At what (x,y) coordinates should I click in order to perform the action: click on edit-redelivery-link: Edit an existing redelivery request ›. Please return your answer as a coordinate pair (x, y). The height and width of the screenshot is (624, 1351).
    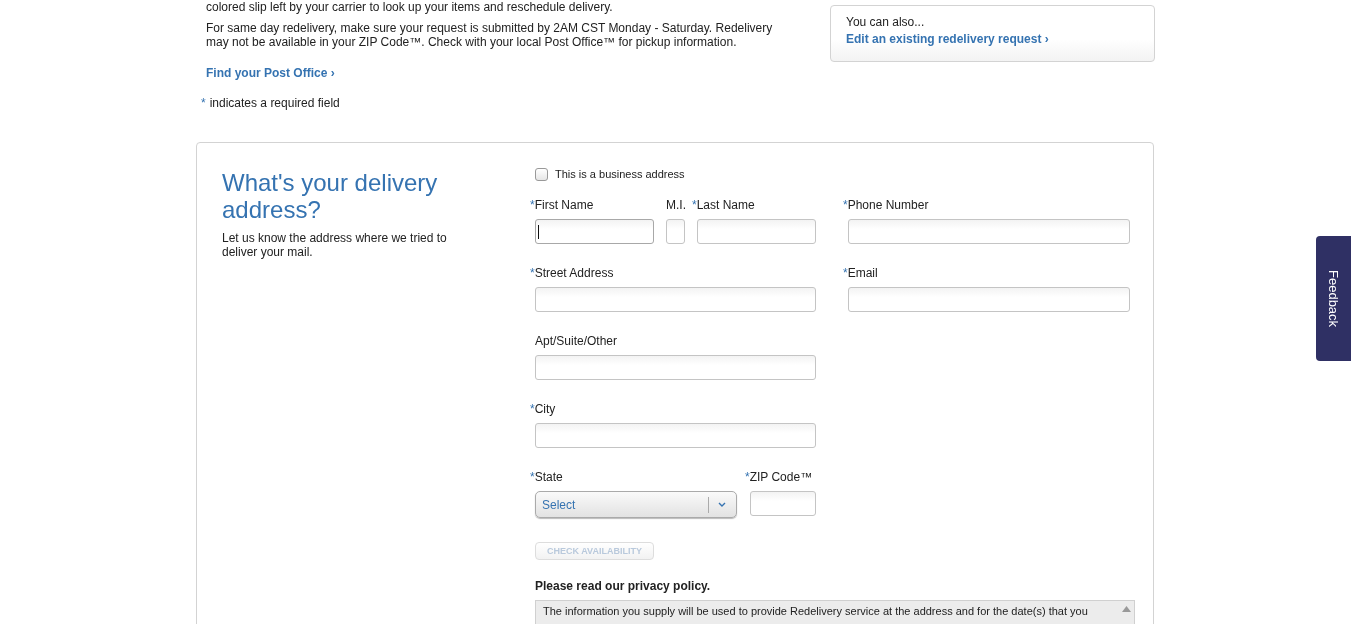
    Looking at the image, I should click on (947, 39).